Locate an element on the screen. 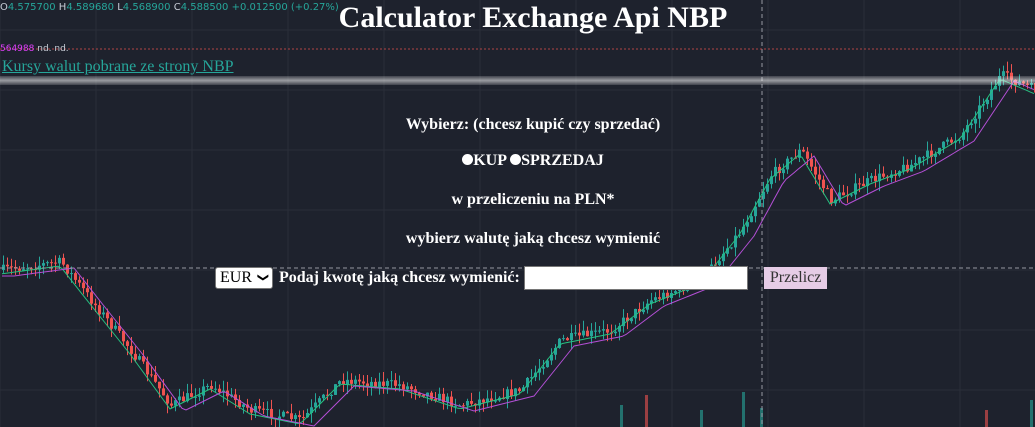 The image size is (1035, 427). currency-selected-value: EUR is located at coordinates (236, 277).